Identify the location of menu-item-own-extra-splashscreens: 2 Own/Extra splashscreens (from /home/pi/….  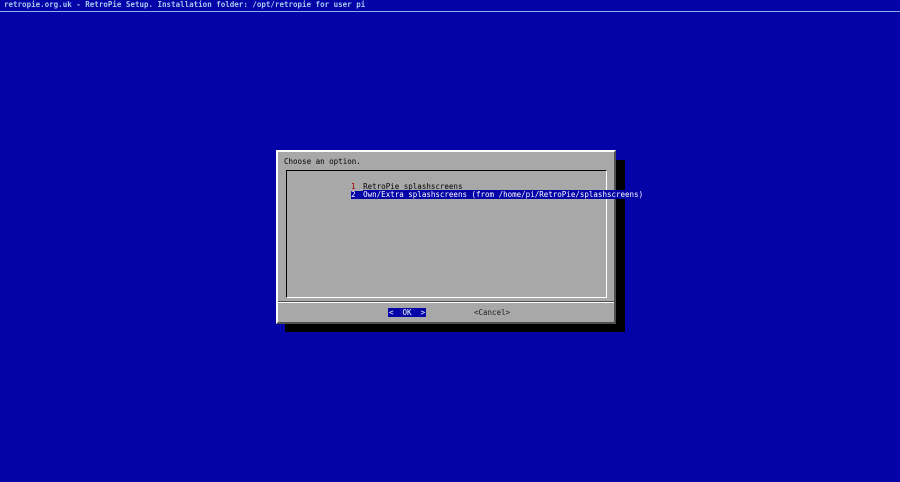
(479, 191).